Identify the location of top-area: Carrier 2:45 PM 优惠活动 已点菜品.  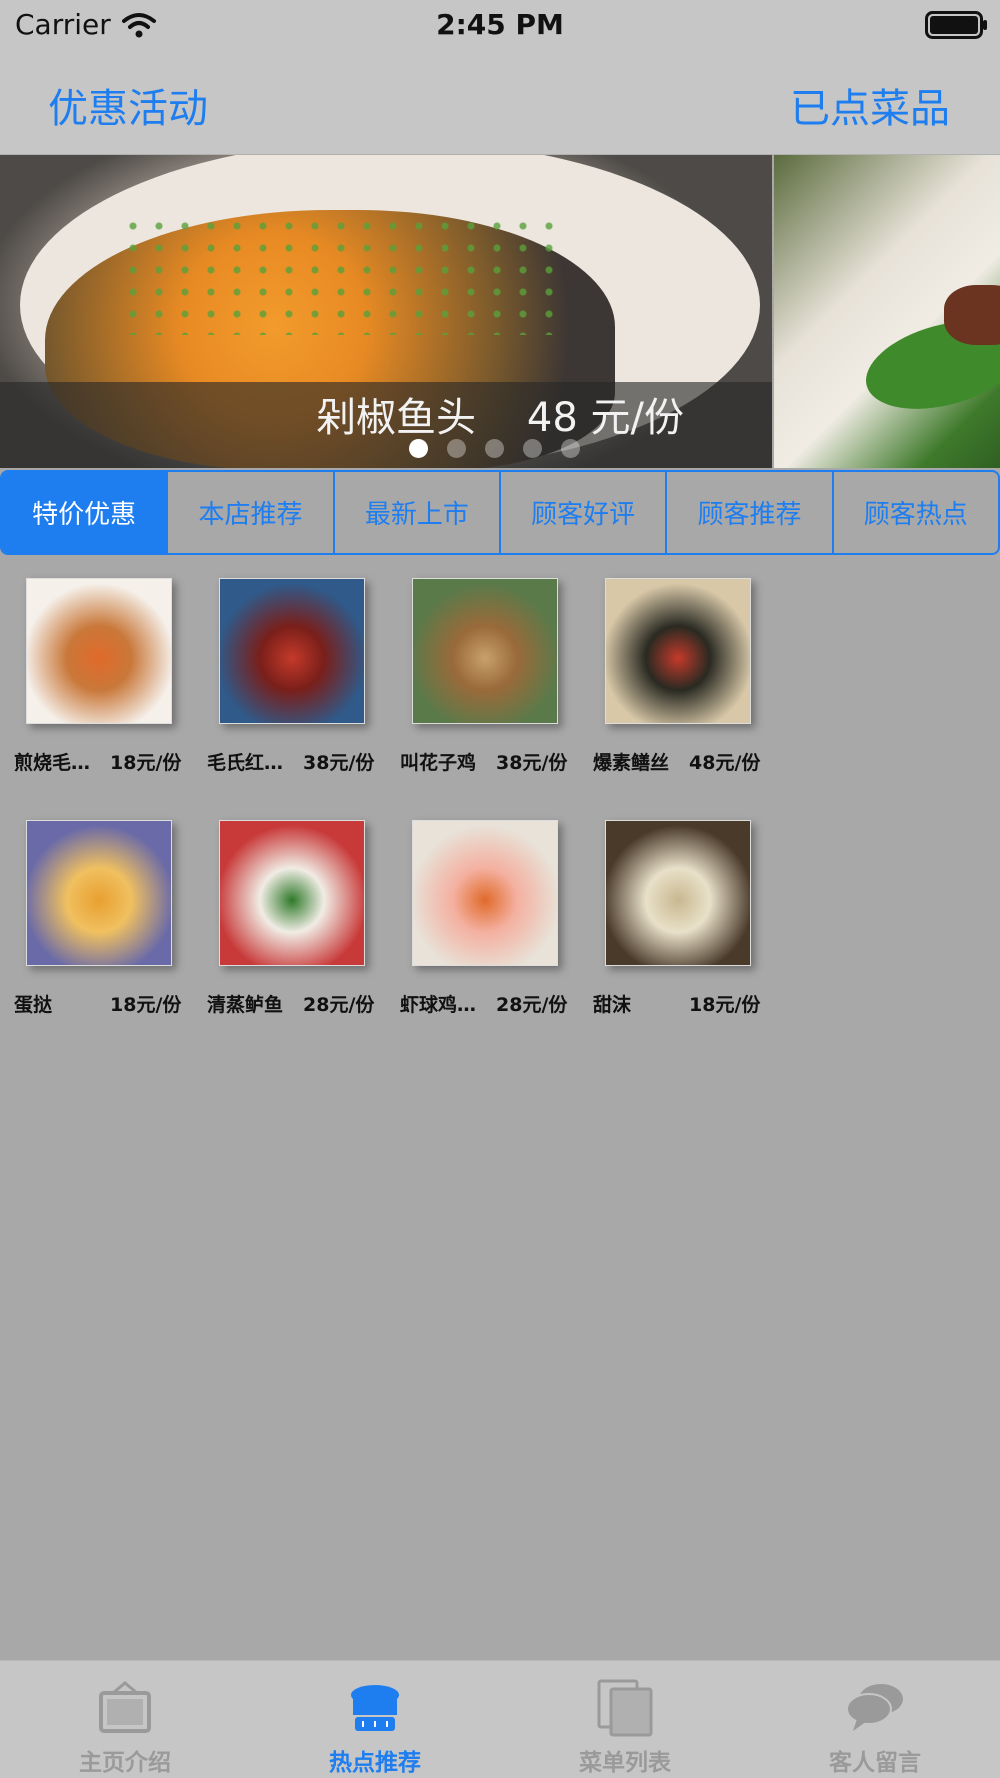
(500, 77).